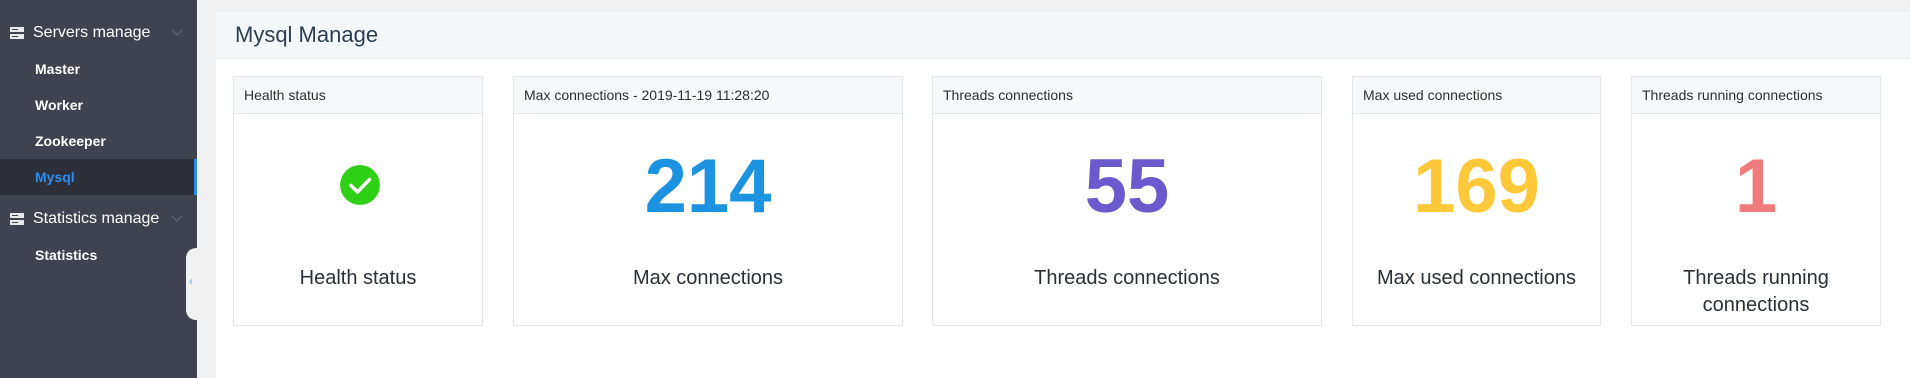 This screenshot has height=378, width=1910. Describe the element at coordinates (98, 69) in the screenshot. I see `sidebar-item-master: Master` at that location.